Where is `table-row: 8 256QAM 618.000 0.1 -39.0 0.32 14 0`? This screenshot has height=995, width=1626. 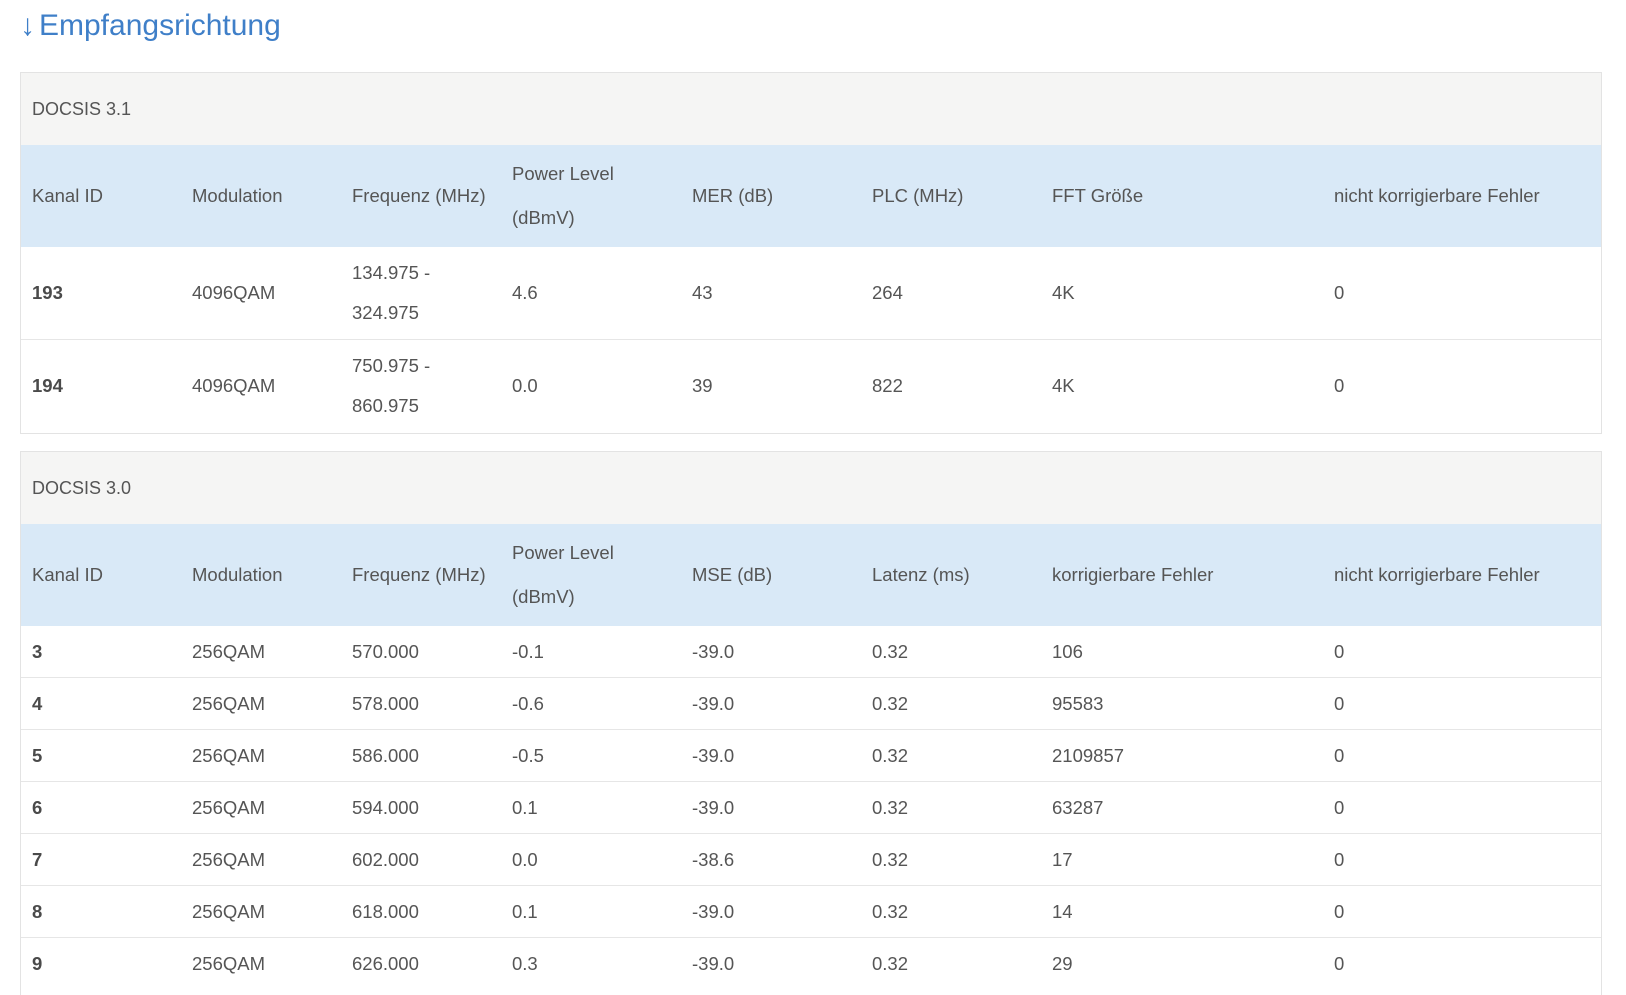
table-row: 8 256QAM 618.000 0.1 -39.0 0.32 14 0 is located at coordinates (811, 911).